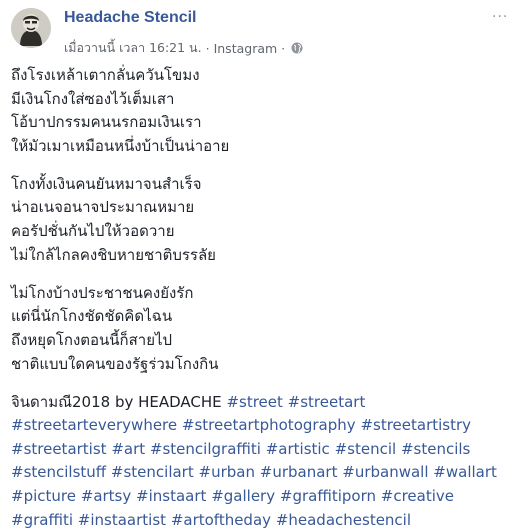  I want to click on caption-text: จินดามณี2018 by HEADACHE, so click(116, 401).